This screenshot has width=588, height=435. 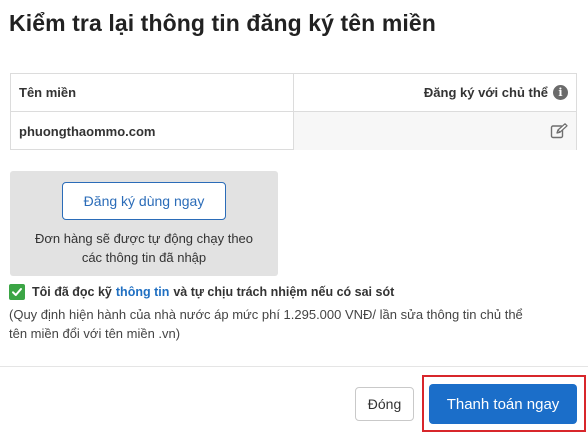 What do you see at coordinates (144, 257) in the screenshot?
I see `quick-register-note-line2: các thông tin đã nhập` at bounding box center [144, 257].